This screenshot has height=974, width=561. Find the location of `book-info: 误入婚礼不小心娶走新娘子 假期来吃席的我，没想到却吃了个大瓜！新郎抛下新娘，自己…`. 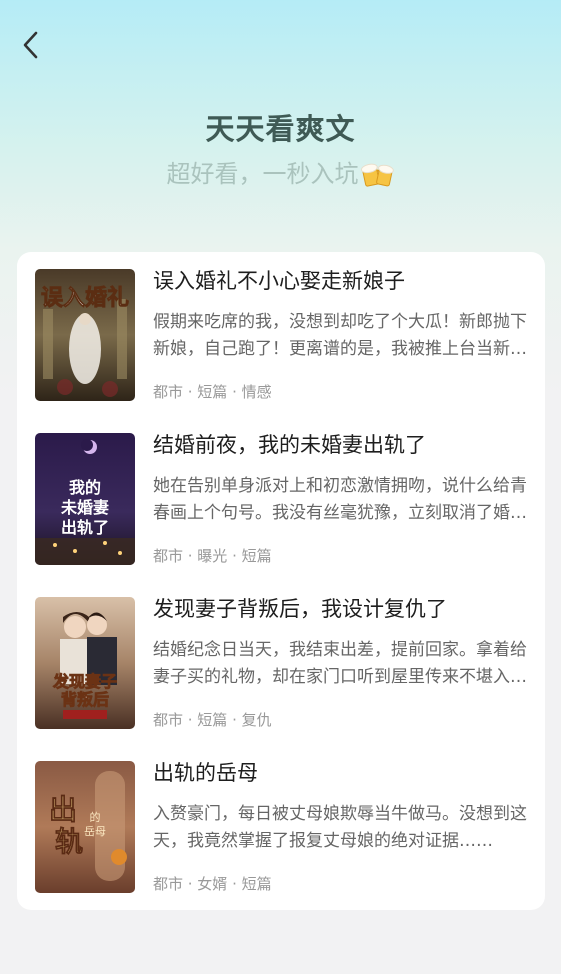

book-info: 误入婚礼不小心娶走新娘子 假期来吃席的我，没想到却吃了个大瓜！新郎抛下新娘，自己… is located at coordinates (344, 335).